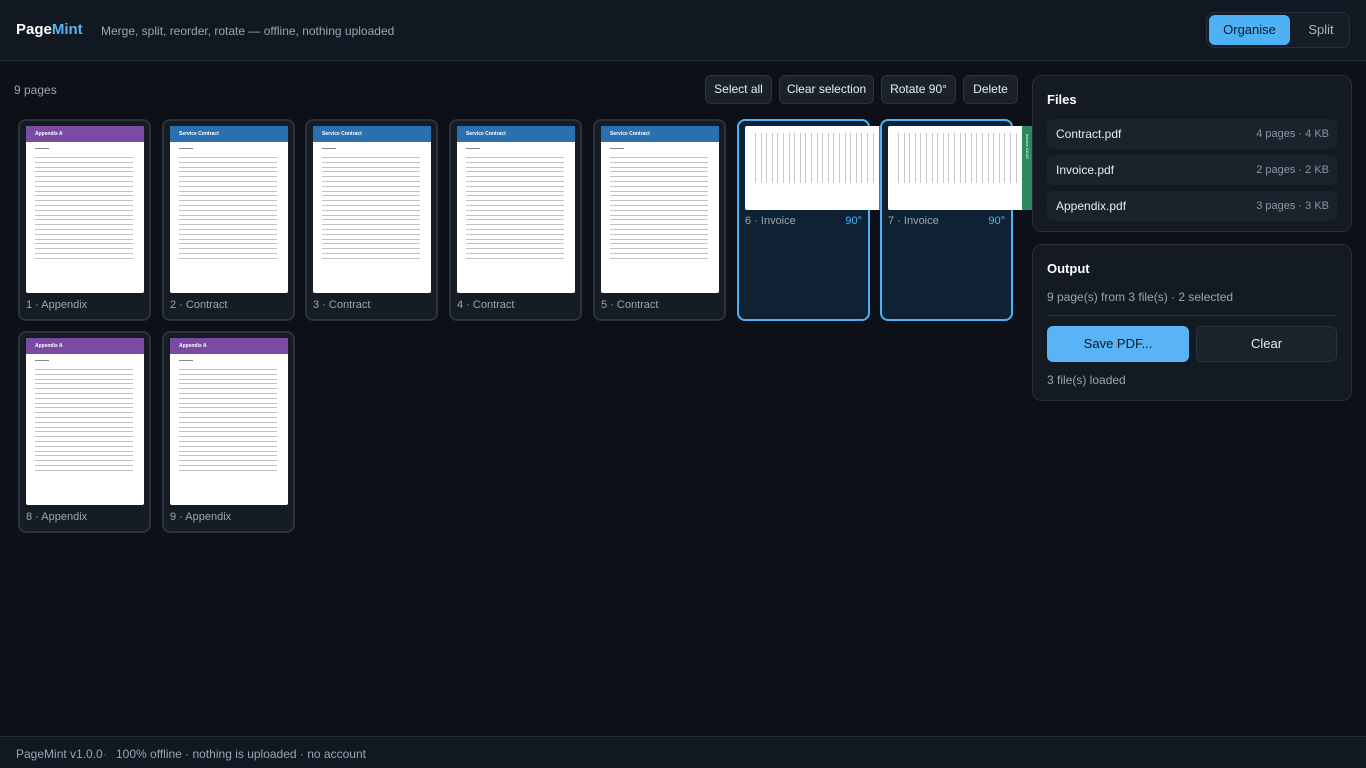 The height and width of the screenshot is (768, 1366). I want to click on tab-organise: Organise, so click(1249, 30).